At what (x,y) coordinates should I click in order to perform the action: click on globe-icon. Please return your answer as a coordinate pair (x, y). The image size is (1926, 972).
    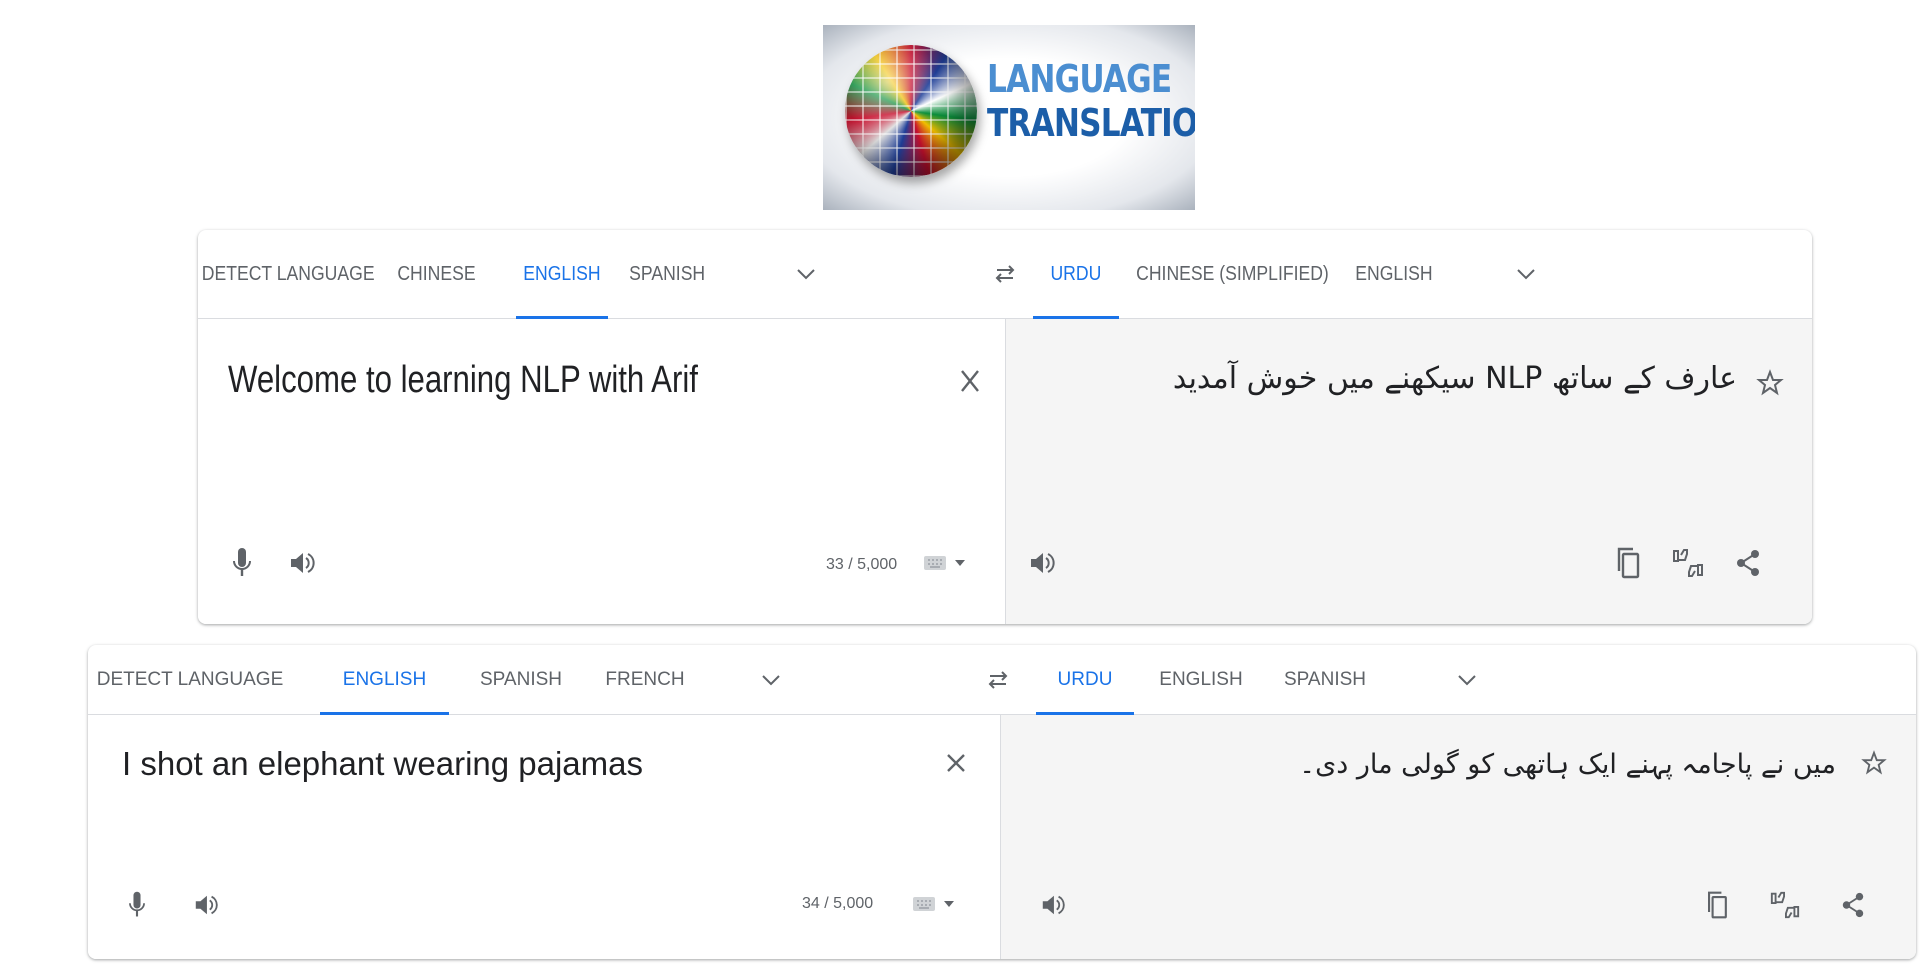
    Looking at the image, I should click on (911, 111).